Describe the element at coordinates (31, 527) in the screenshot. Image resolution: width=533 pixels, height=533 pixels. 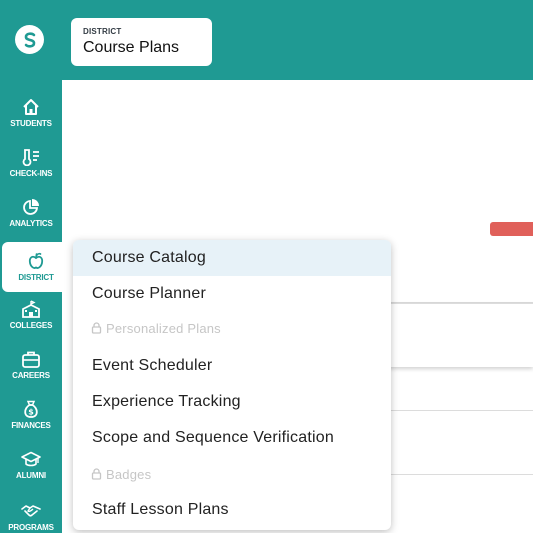
I see `sidebar-item-label: PROGRAMS` at that location.